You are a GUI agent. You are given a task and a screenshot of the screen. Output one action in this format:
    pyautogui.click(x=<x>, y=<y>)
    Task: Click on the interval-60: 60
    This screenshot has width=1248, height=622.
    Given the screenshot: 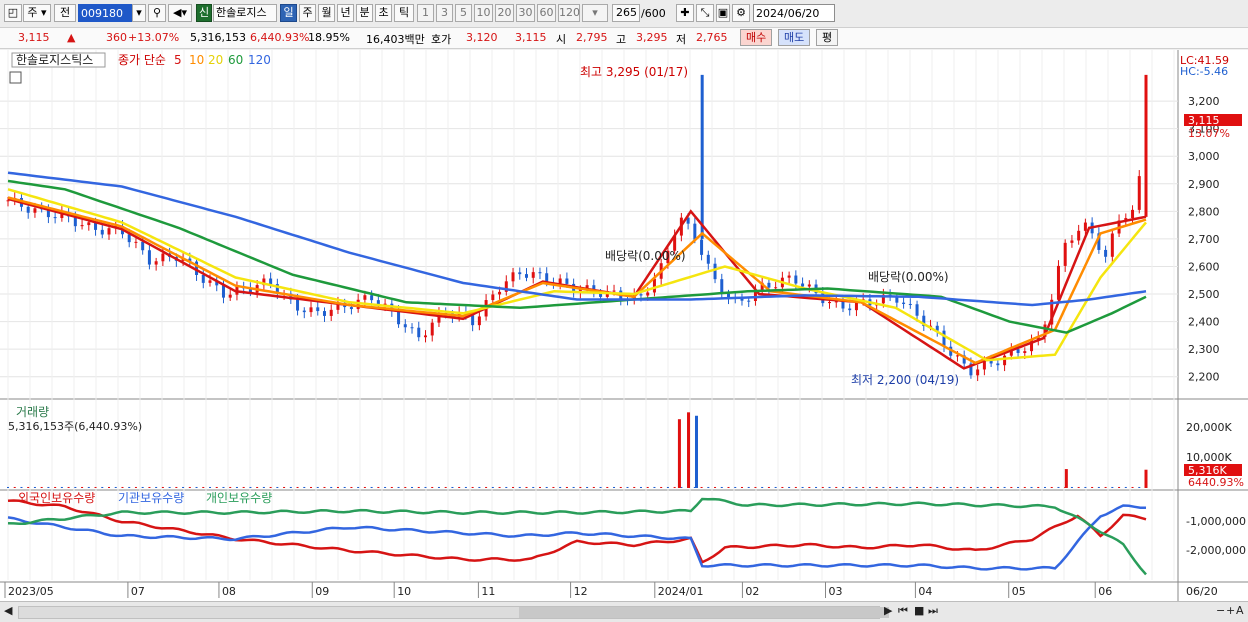 What is the action you would take?
    pyautogui.click(x=546, y=13)
    